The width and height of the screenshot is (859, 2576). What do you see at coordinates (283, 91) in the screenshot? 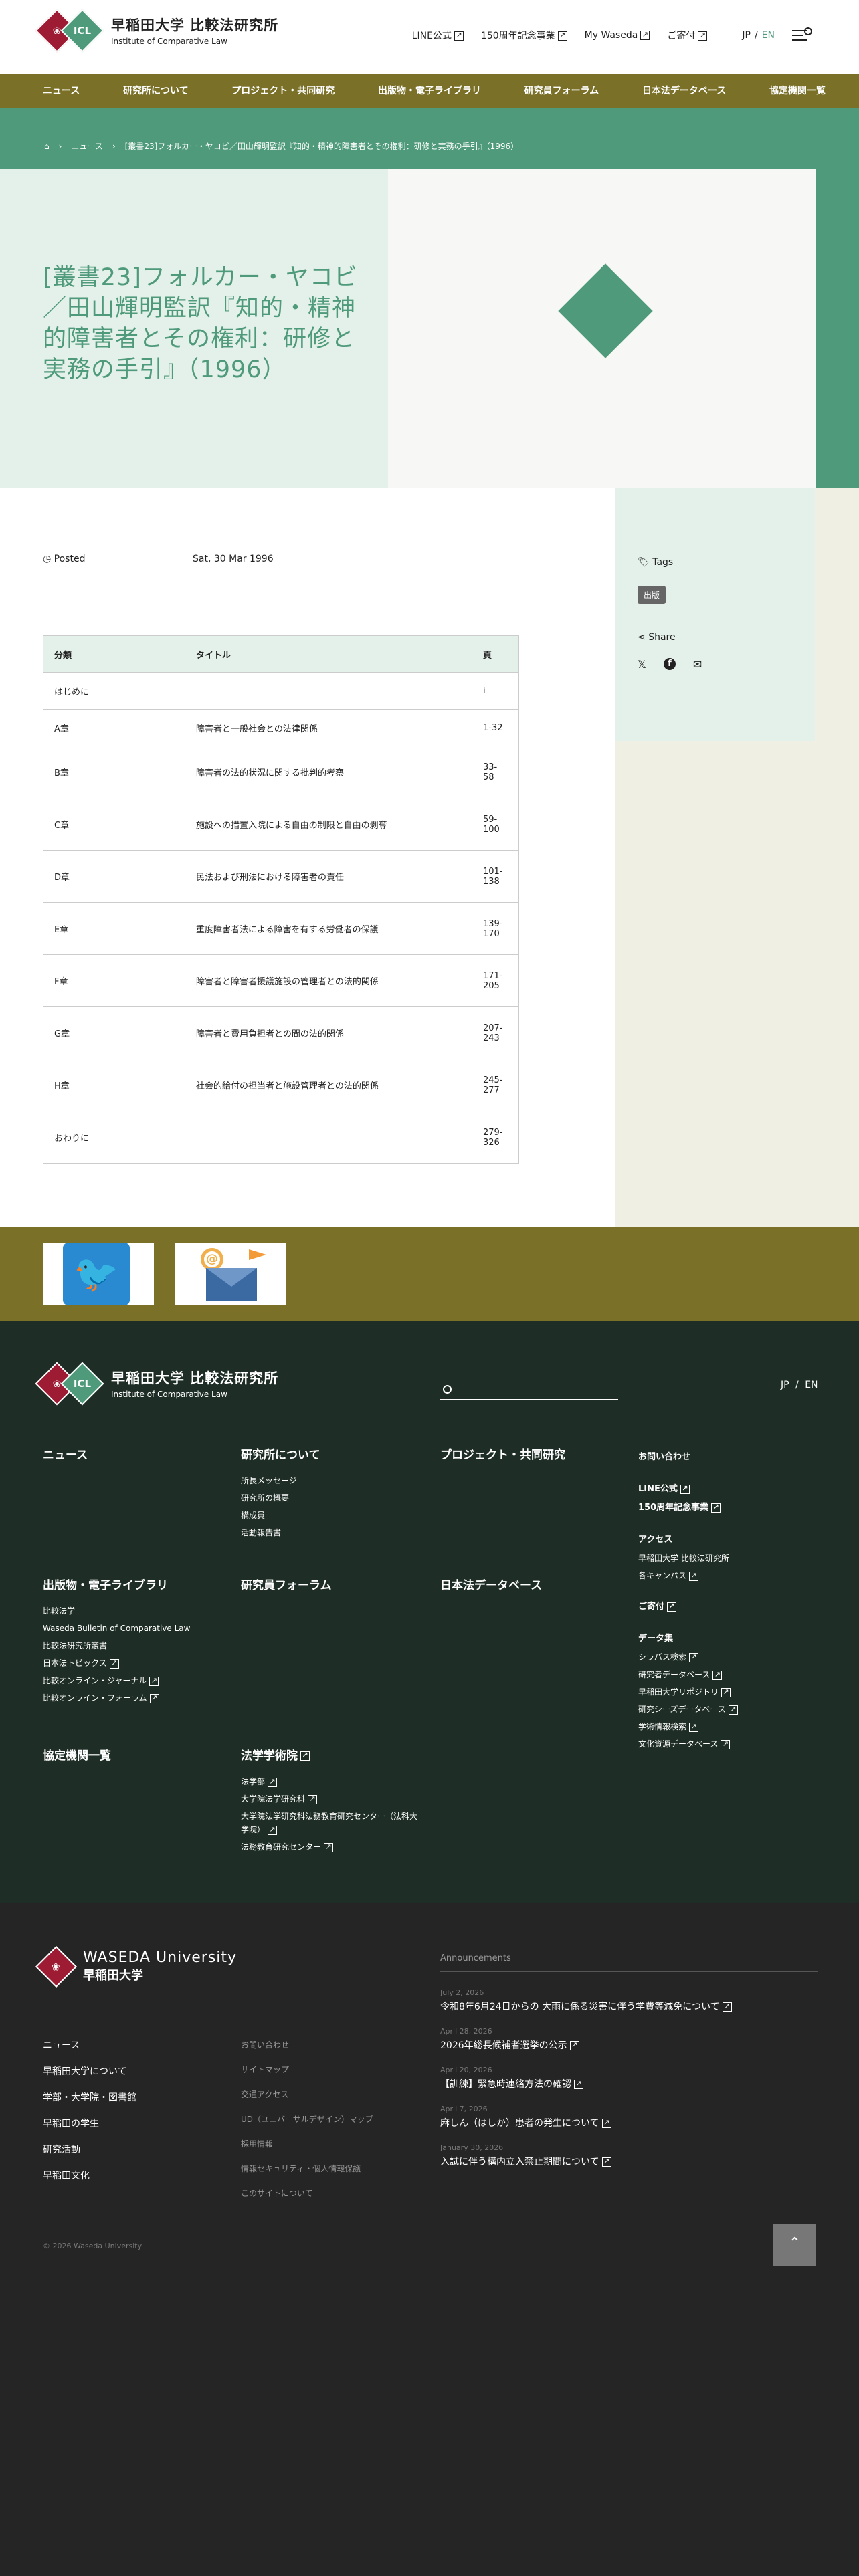
I see `nav-projects: プロジェクト・共同研究` at bounding box center [283, 91].